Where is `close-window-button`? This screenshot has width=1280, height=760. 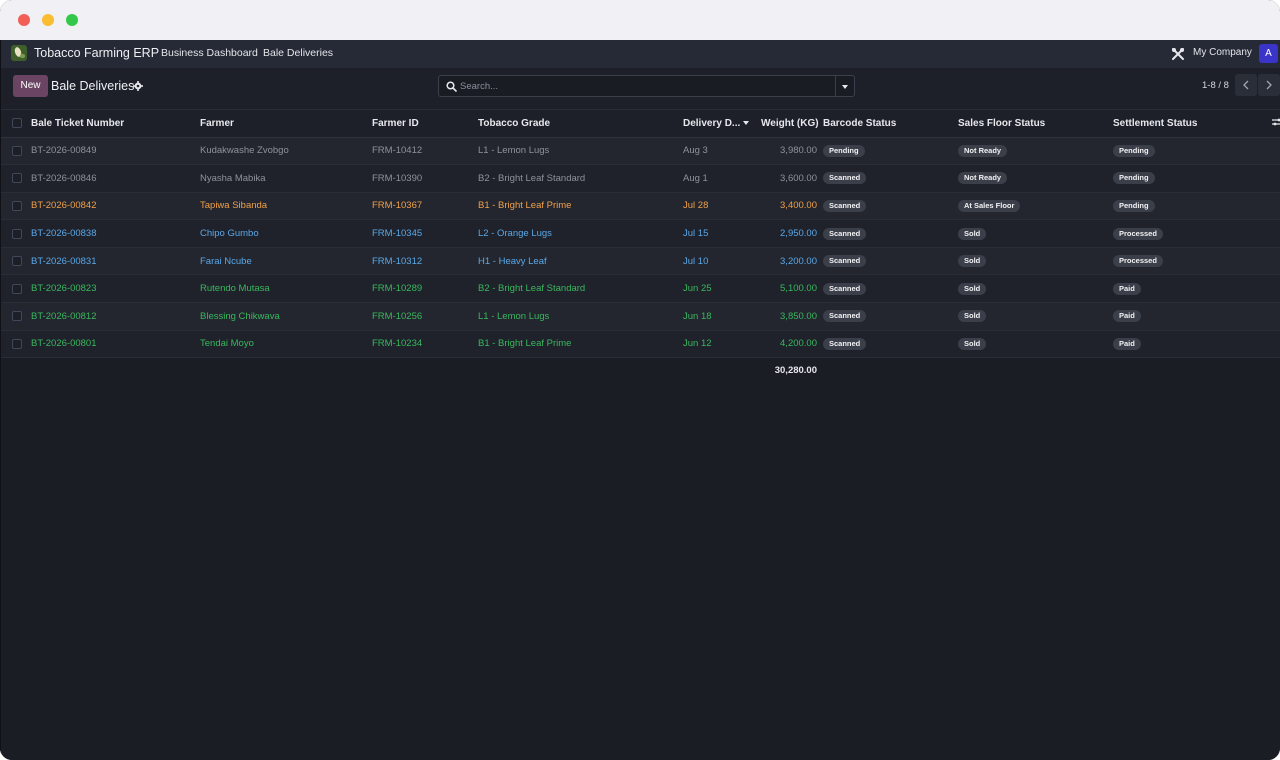
close-window-button is located at coordinates (24, 20).